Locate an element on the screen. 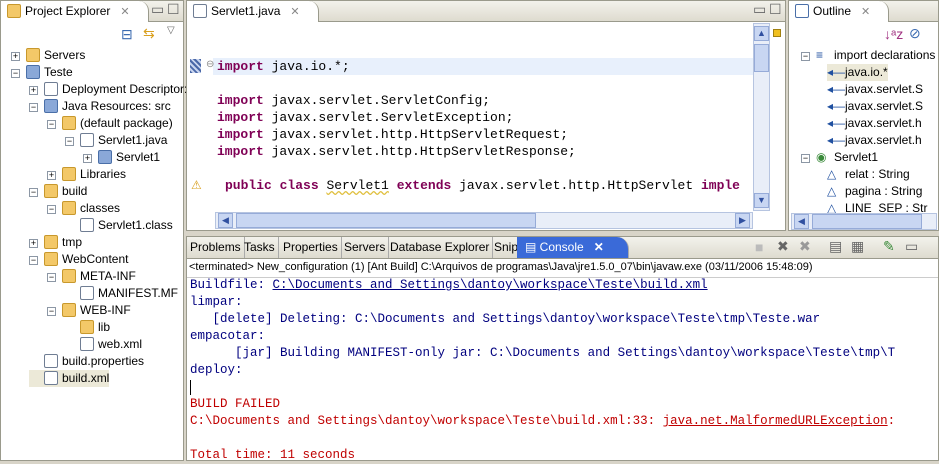 The width and height of the screenshot is (939, 464). display-console-icon: ▭ is located at coordinates (911, 246).